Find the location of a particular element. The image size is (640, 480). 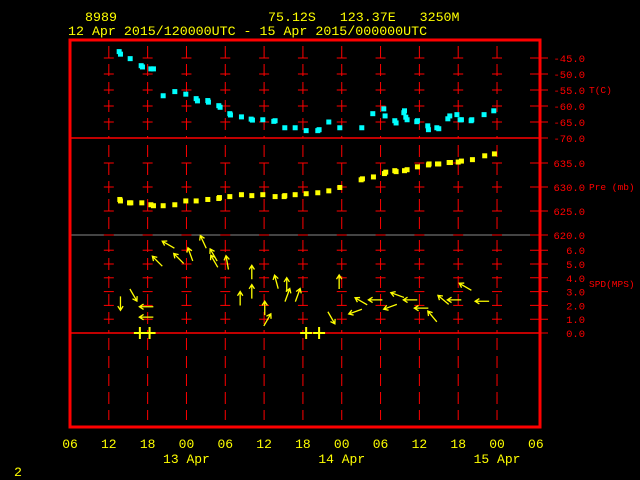

y-tick-label: -60.0 is located at coordinates (569, 108).